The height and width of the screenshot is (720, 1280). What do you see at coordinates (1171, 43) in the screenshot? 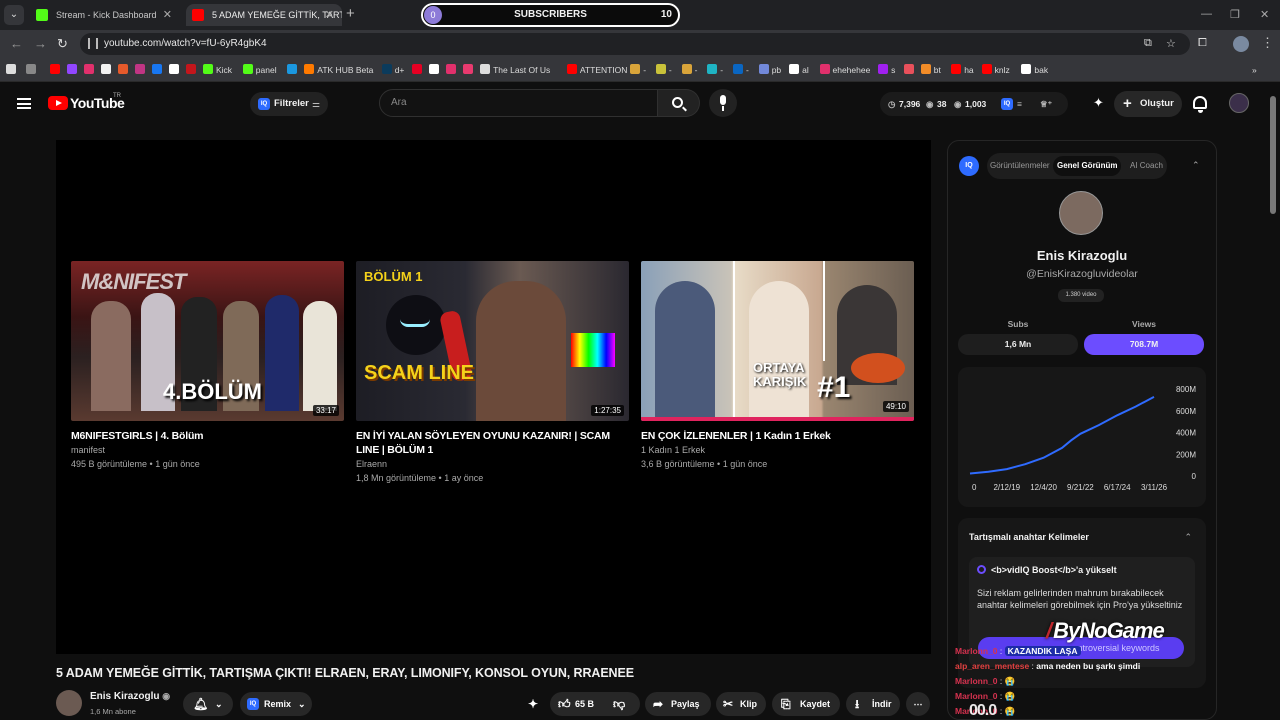
I see `bookmark-star-icon: ☆` at bounding box center [1171, 43].